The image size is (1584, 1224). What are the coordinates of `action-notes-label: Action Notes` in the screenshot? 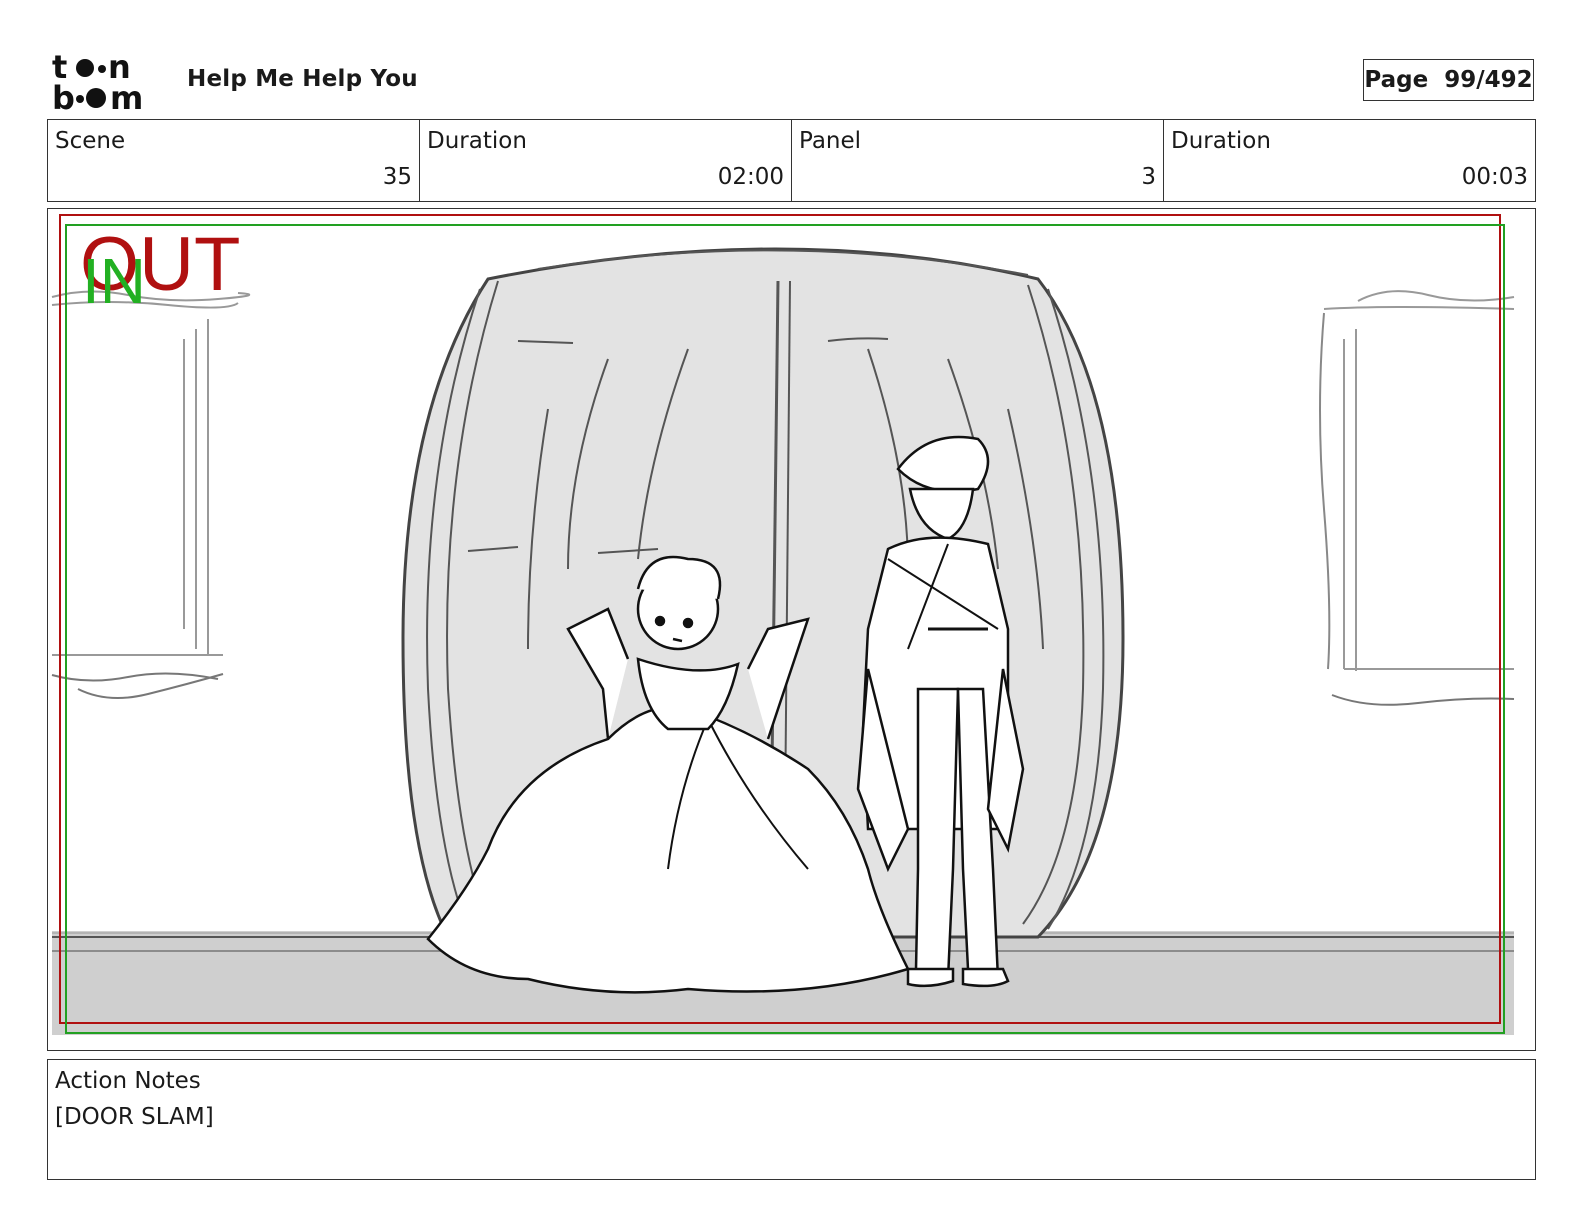 It's located at (128, 1081).